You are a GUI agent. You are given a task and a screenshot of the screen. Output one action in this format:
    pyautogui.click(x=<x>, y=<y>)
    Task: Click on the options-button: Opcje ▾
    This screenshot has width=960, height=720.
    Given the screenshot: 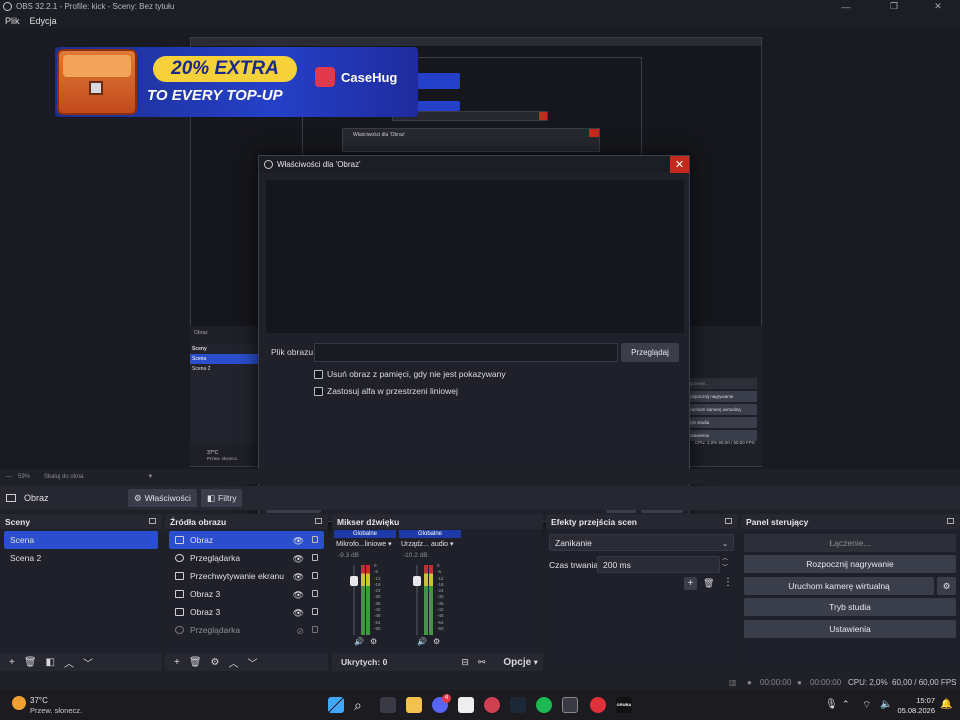 What is the action you would take?
    pyautogui.click(x=515, y=662)
    